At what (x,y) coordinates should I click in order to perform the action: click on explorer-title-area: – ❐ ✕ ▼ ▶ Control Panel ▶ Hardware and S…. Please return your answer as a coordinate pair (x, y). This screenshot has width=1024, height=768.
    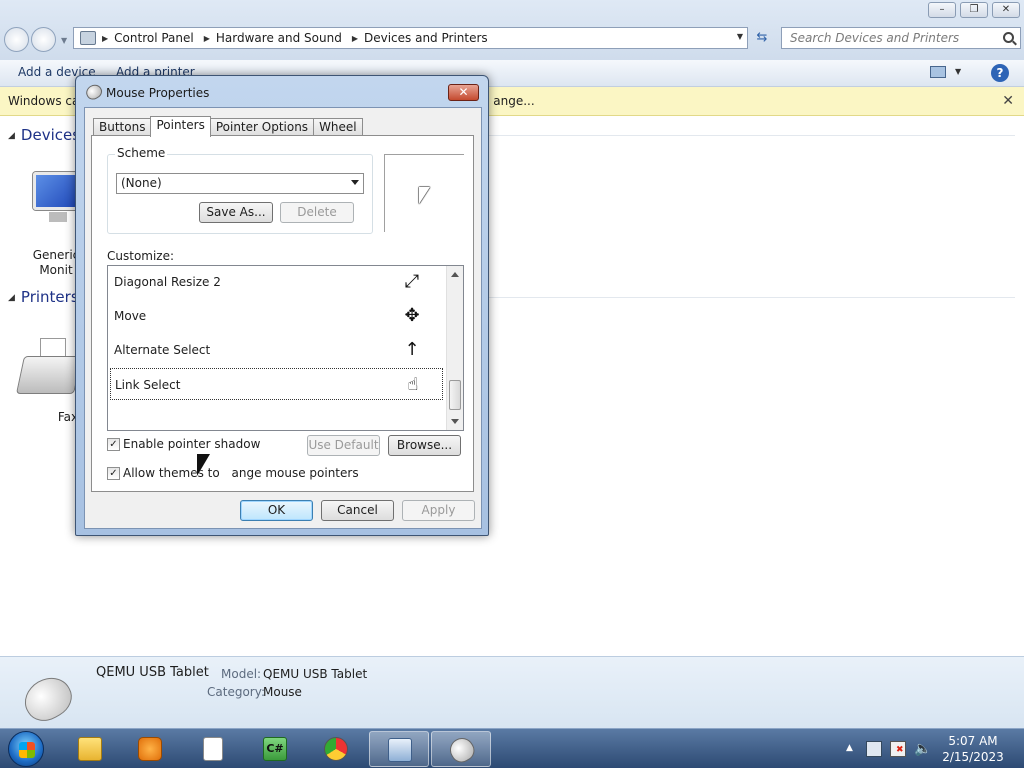
    Looking at the image, I should click on (512, 30).